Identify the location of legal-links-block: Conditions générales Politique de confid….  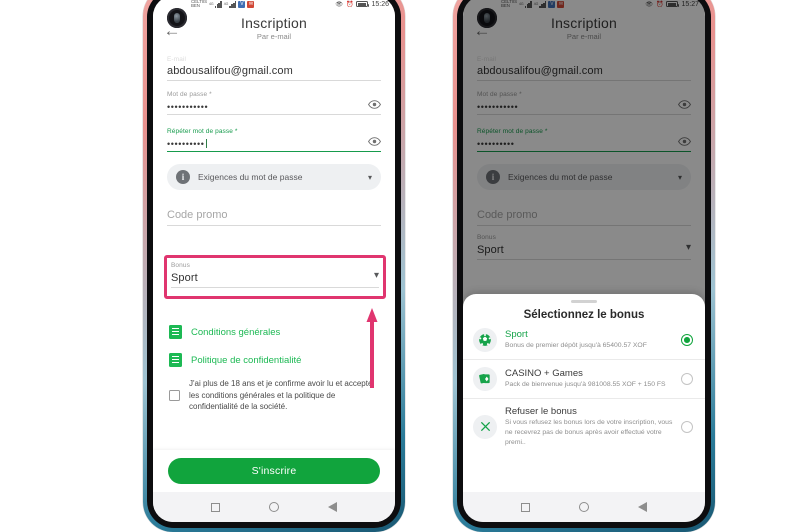
(274, 370).